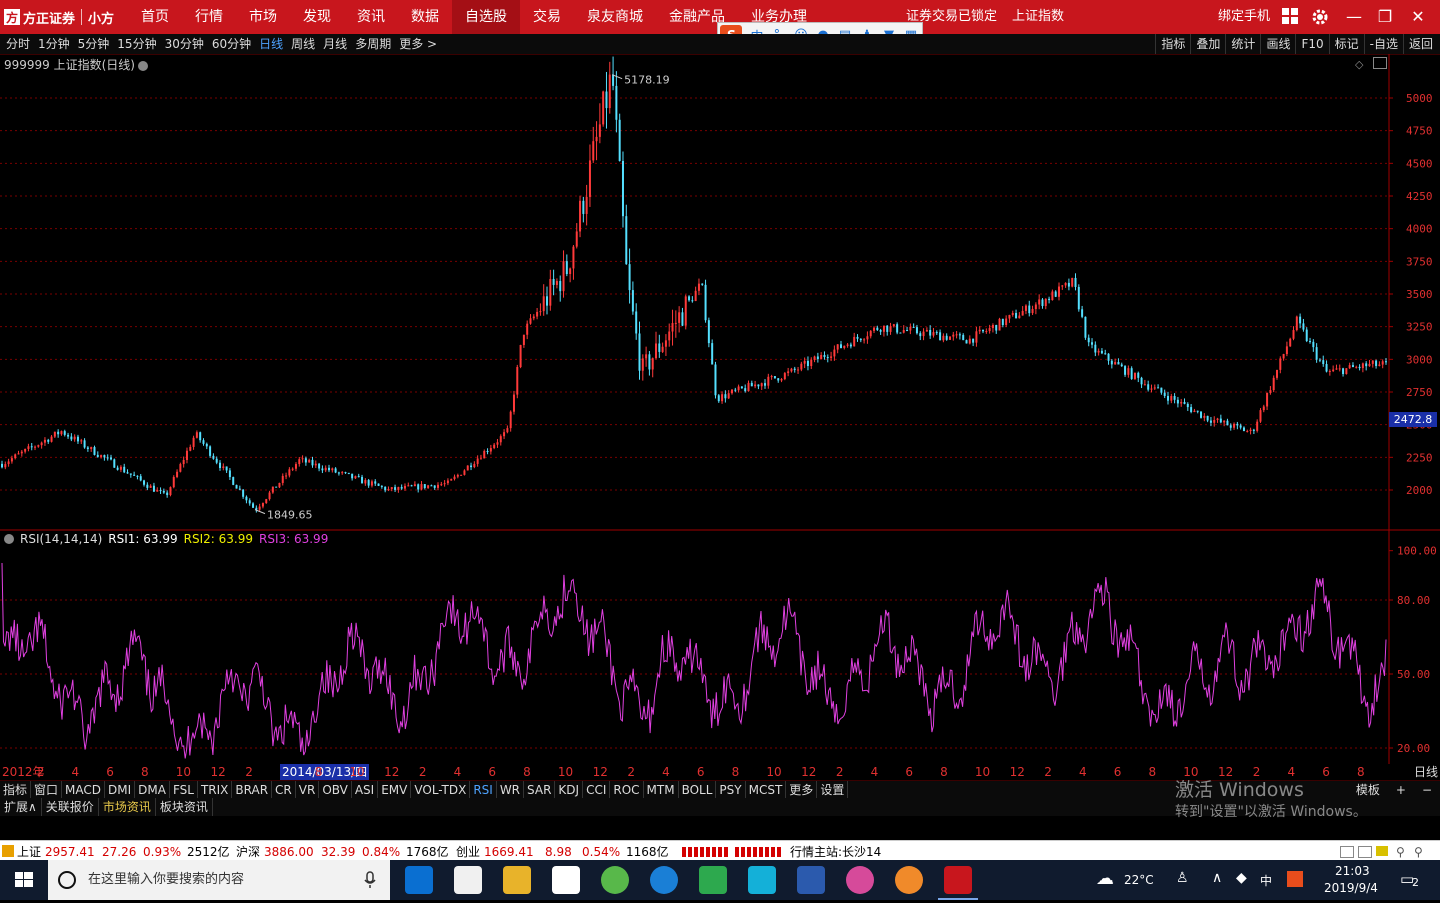 The image size is (1440, 903). I want to click on mail-icon, so click(566, 880).